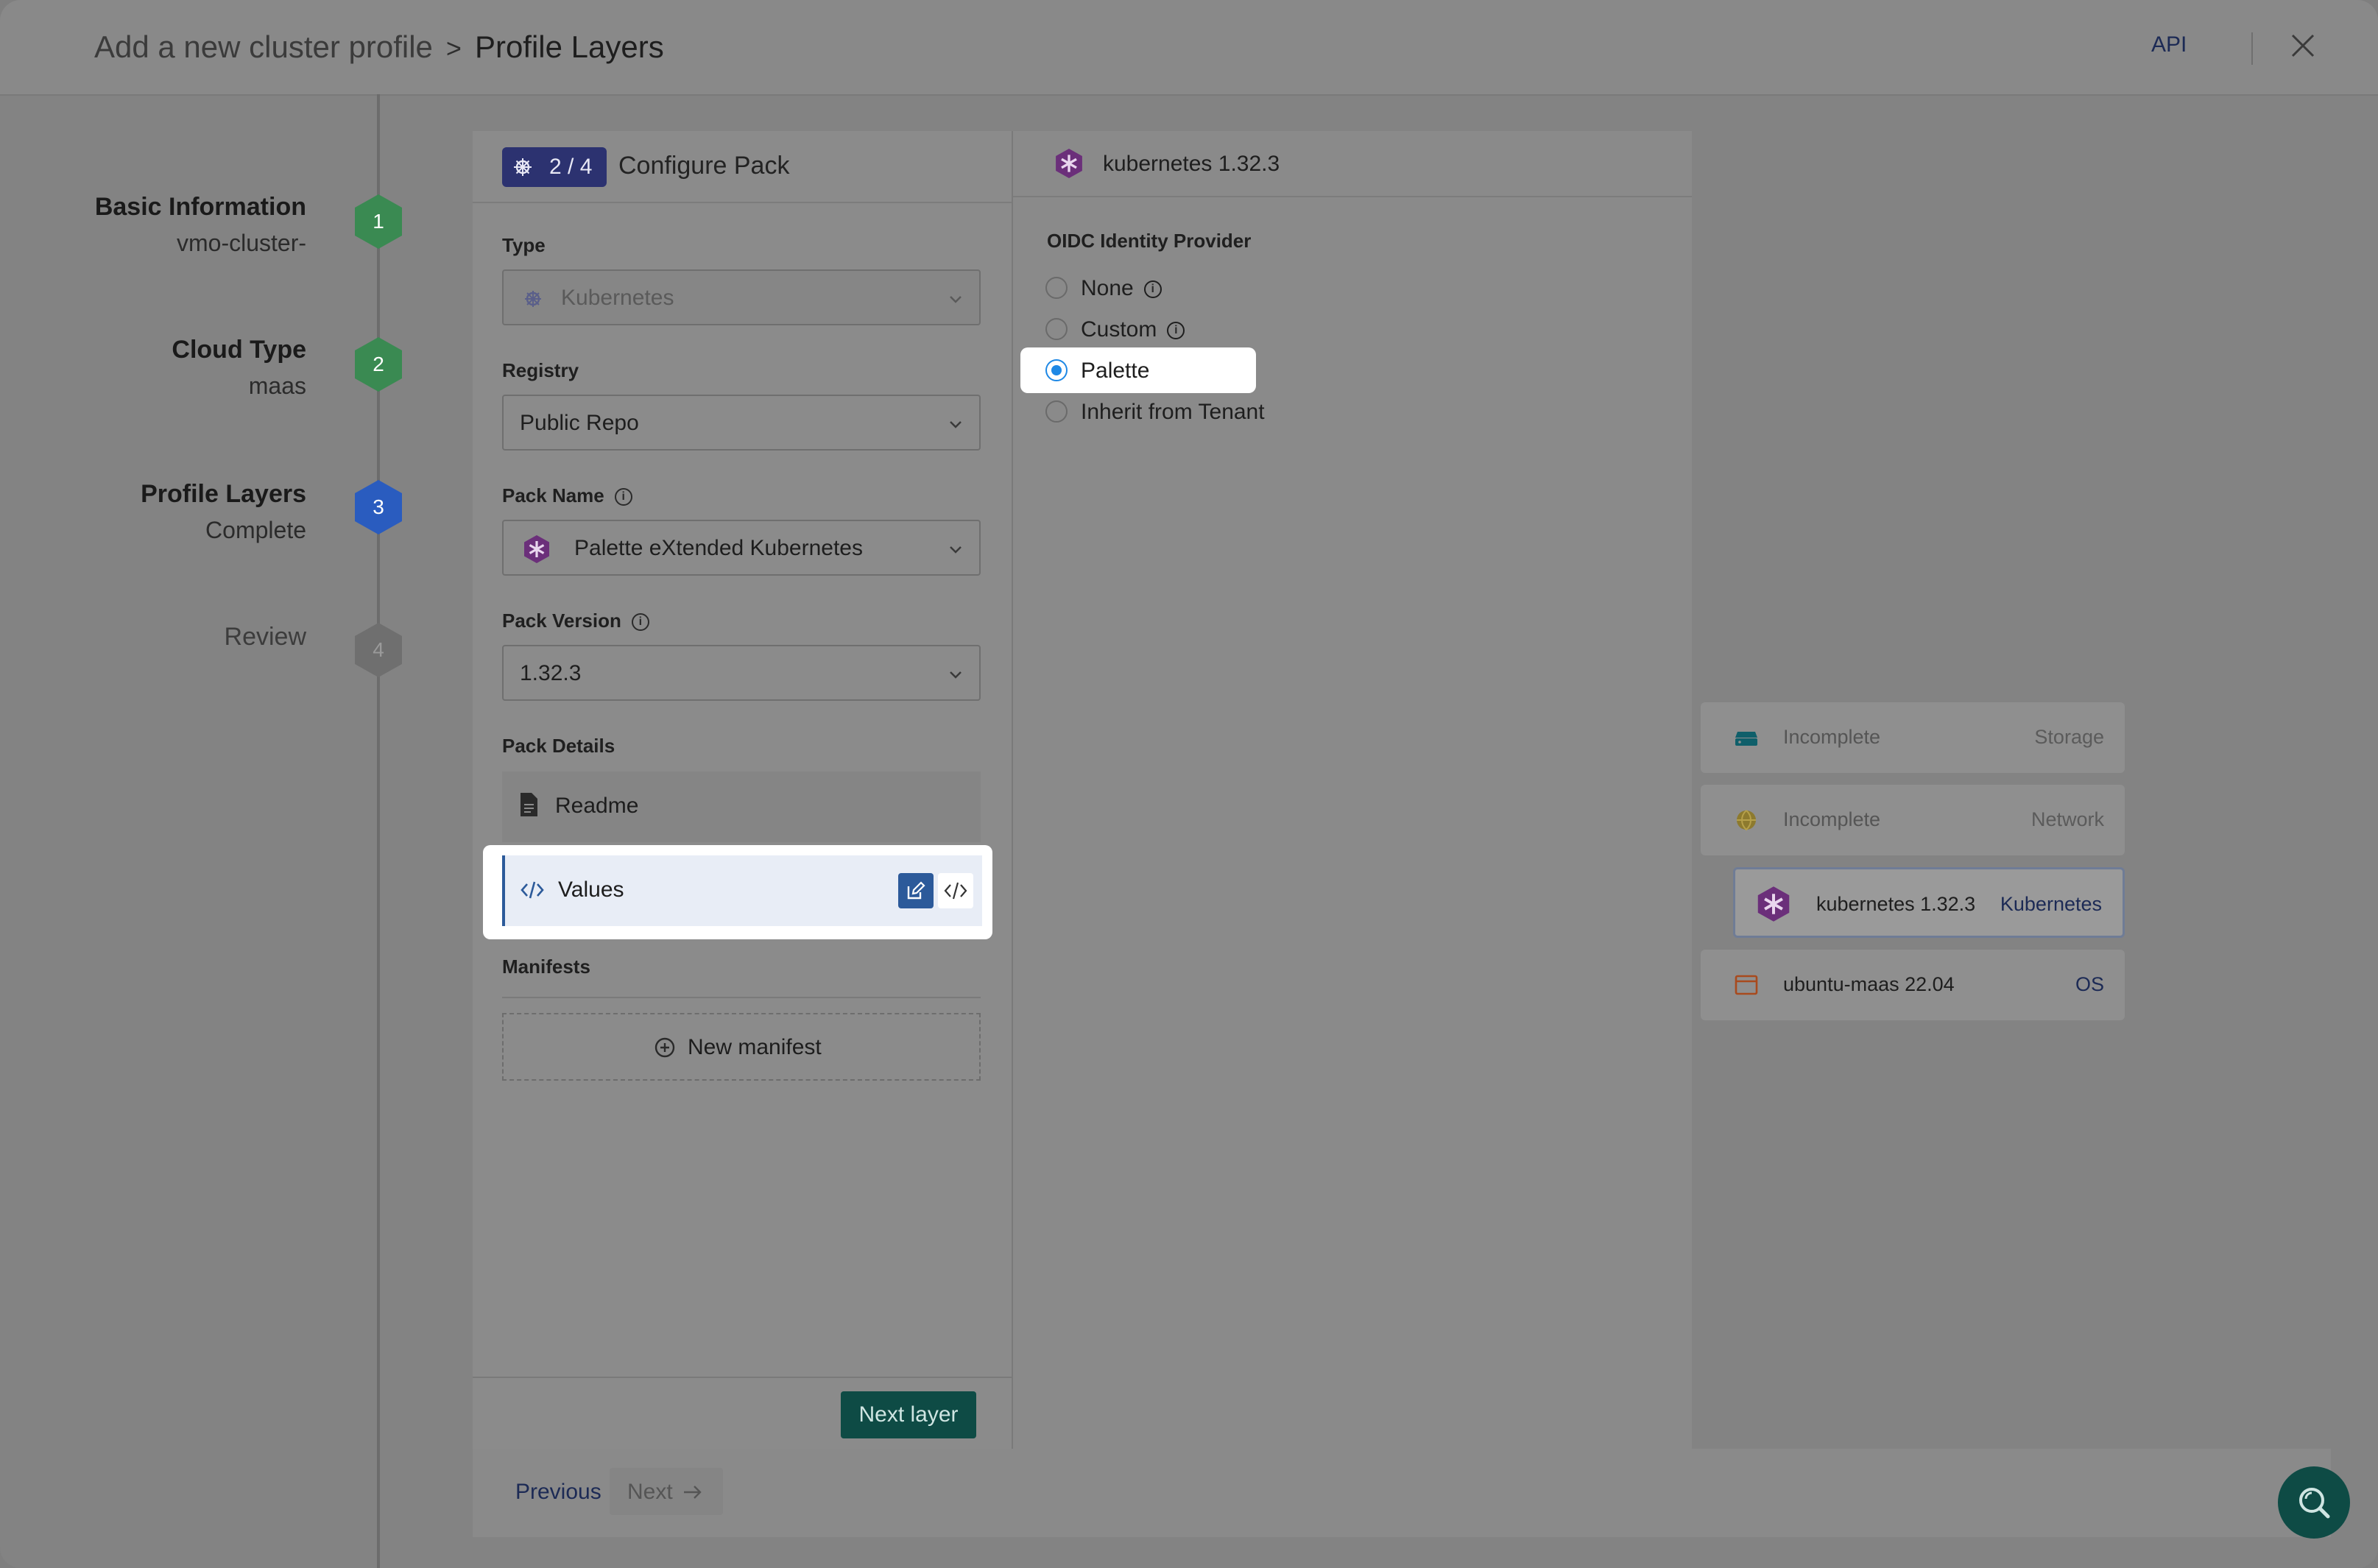 This screenshot has height=1568, width=2378. Describe the element at coordinates (2303, 46) in the screenshot. I see `close-icon` at that location.